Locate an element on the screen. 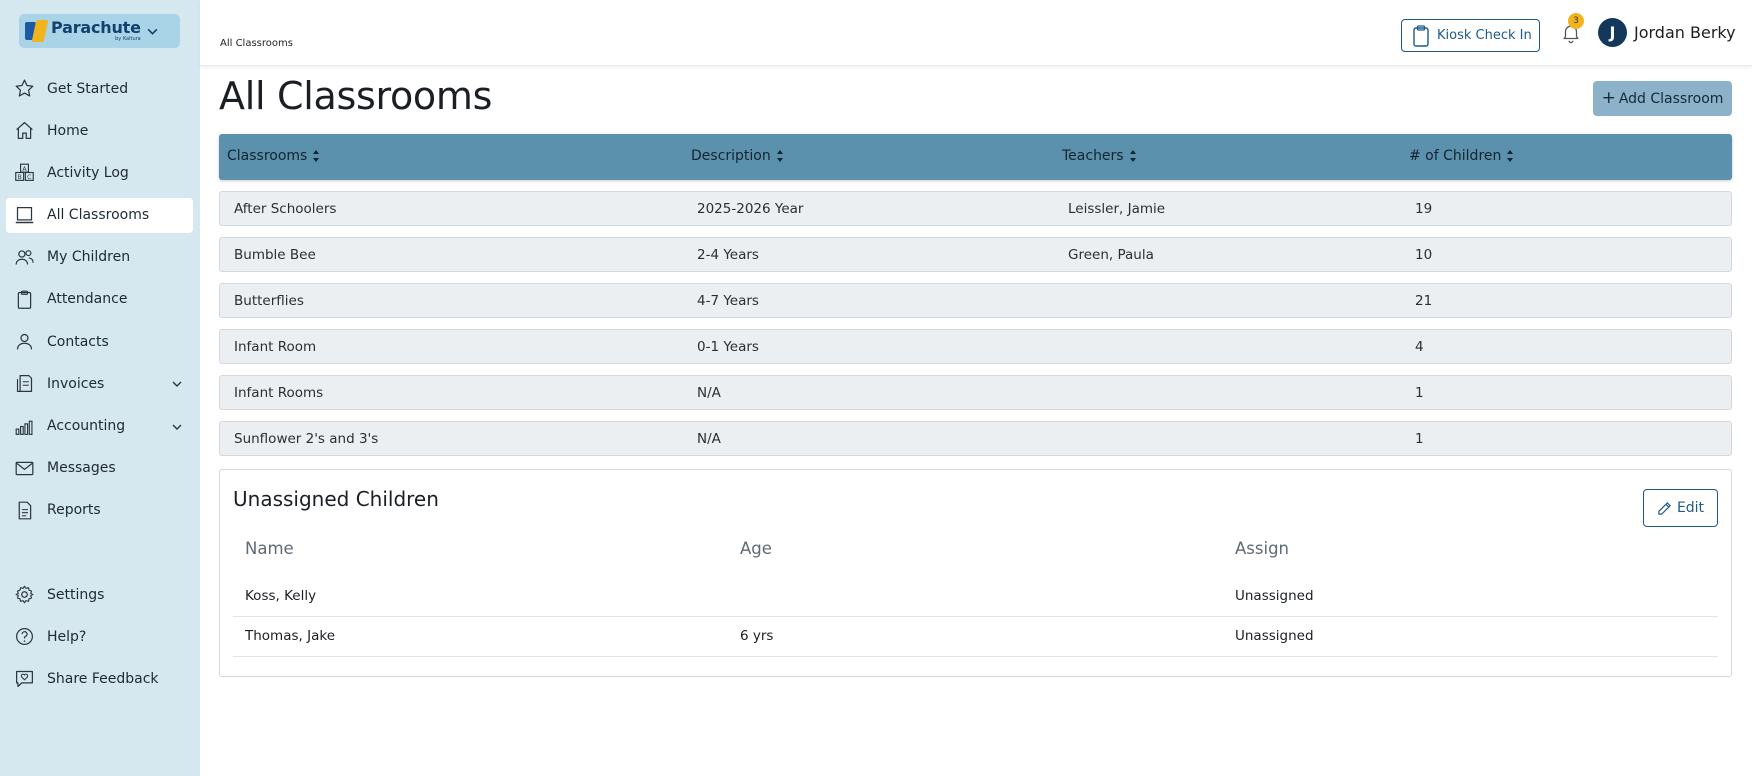 The width and height of the screenshot is (1752, 776). table-row: Bumble Bee 2-4 Years Green, Paula 10 is located at coordinates (975, 254).